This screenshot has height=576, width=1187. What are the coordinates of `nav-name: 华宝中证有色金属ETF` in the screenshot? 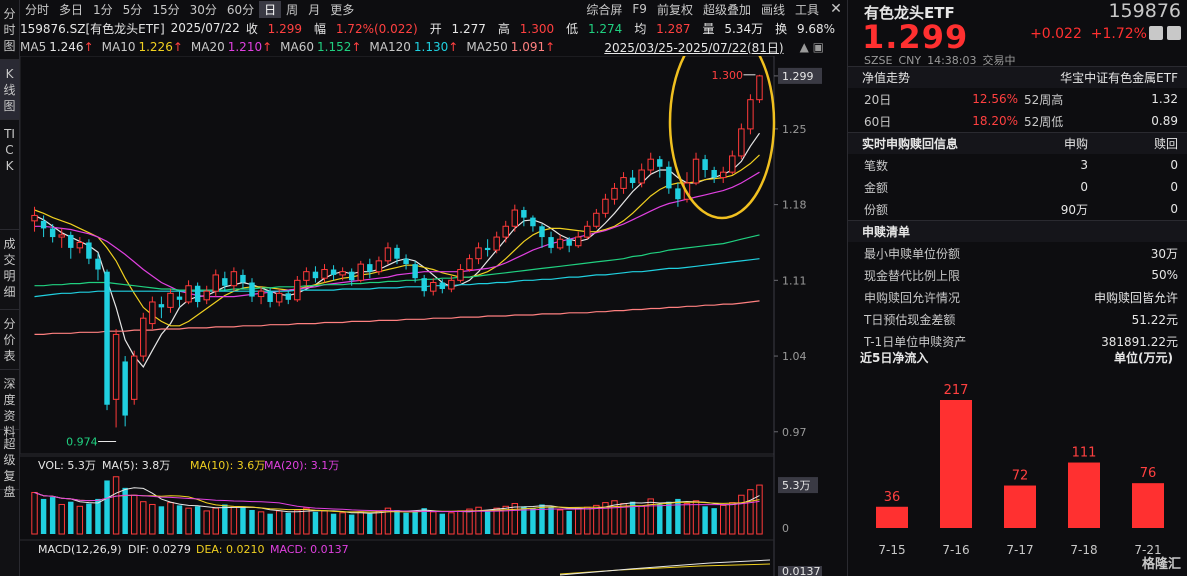 It's located at (1119, 78).